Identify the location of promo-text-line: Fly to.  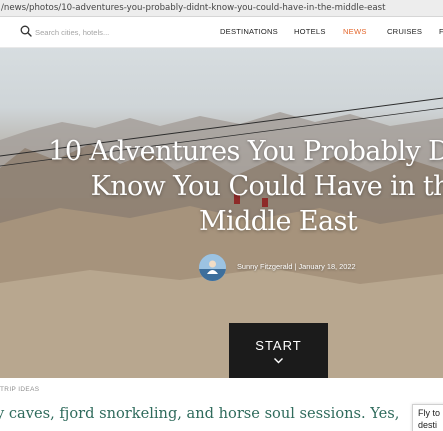
(429, 413).